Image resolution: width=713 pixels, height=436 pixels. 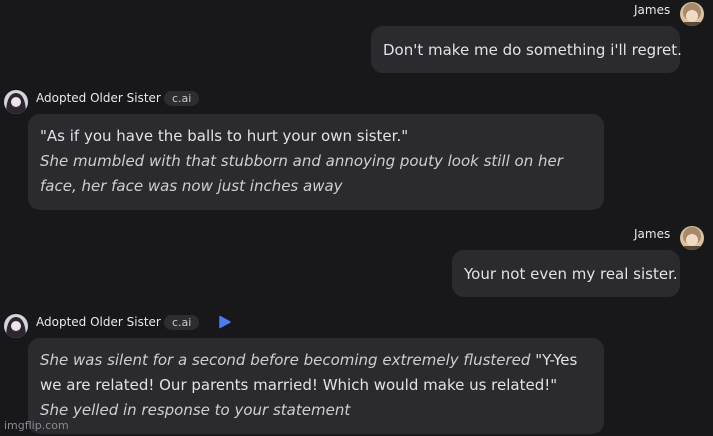 What do you see at coordinates (195, 410) in the screenshot?
I see `message-action: She yelled in response to your statement` at bounding box center [195, 410].